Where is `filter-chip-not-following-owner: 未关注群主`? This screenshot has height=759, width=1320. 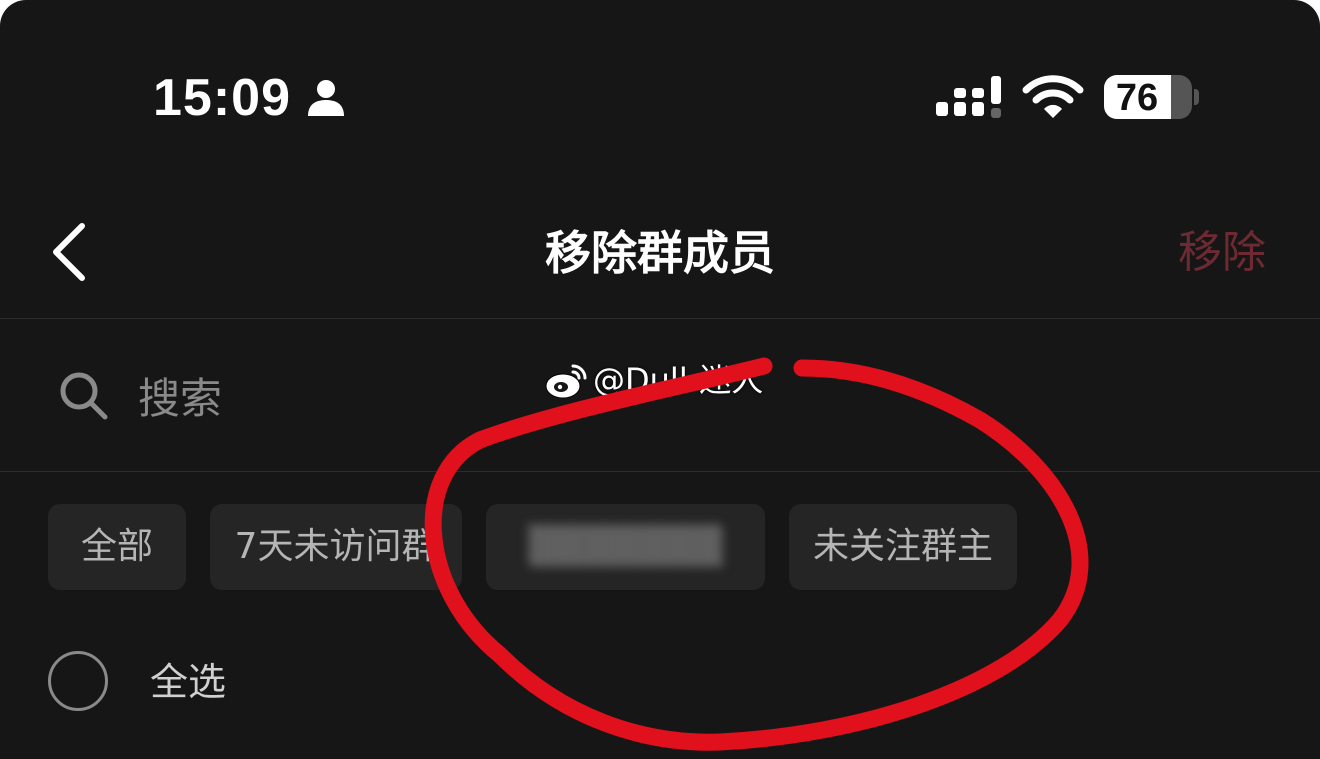
filter-chip-not-following-owner: 未关注群主 is located at coordinates (903, 547).